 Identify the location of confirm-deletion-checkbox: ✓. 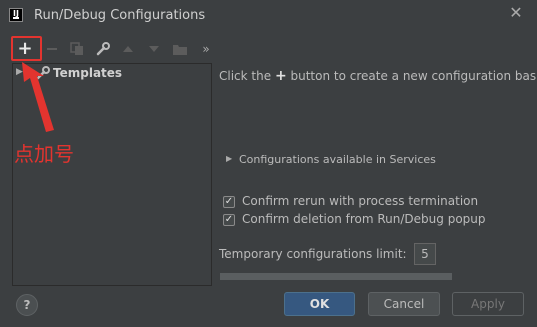
(229, 220).